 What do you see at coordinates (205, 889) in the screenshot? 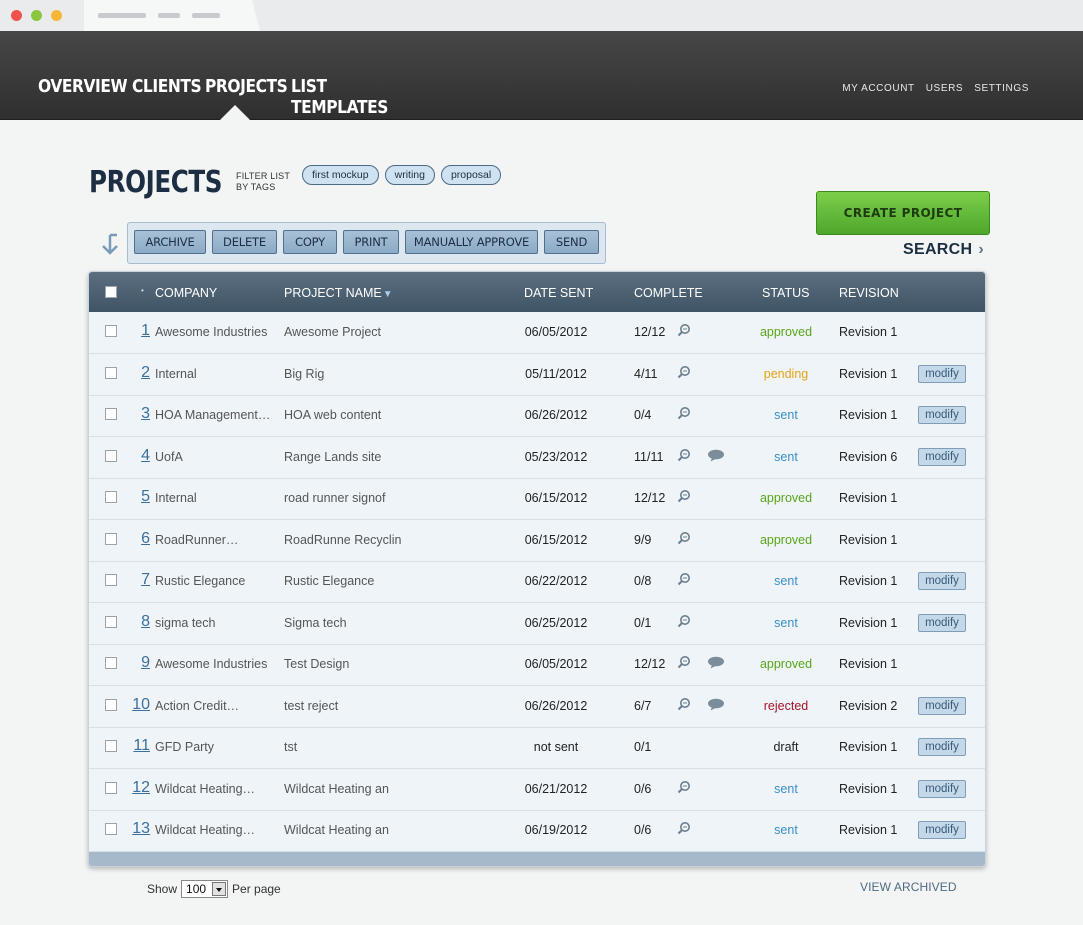
I see `per-page-select: 100` at bounding box center [205, 889].